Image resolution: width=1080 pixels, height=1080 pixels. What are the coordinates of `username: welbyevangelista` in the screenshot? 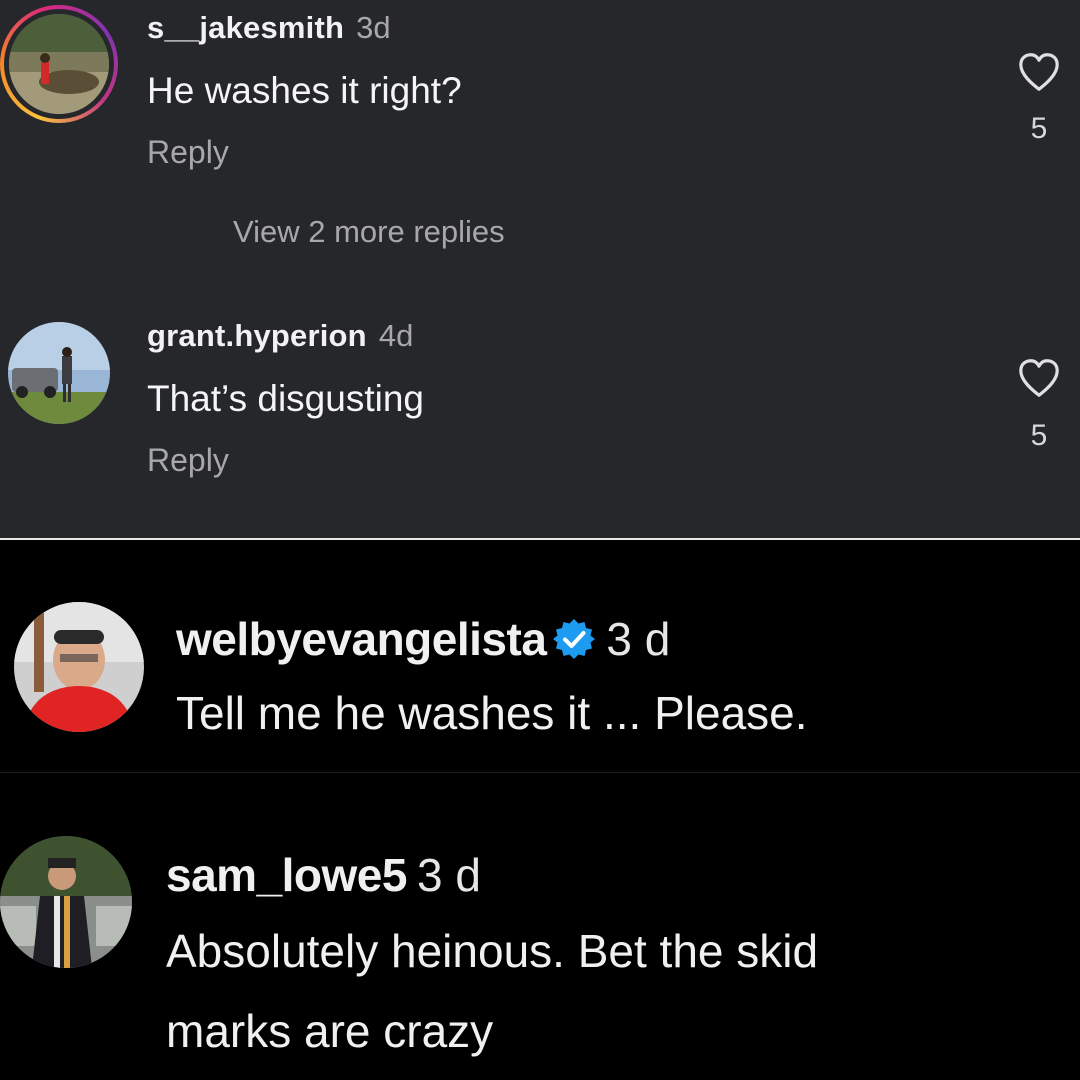 It's located at (361, 639).